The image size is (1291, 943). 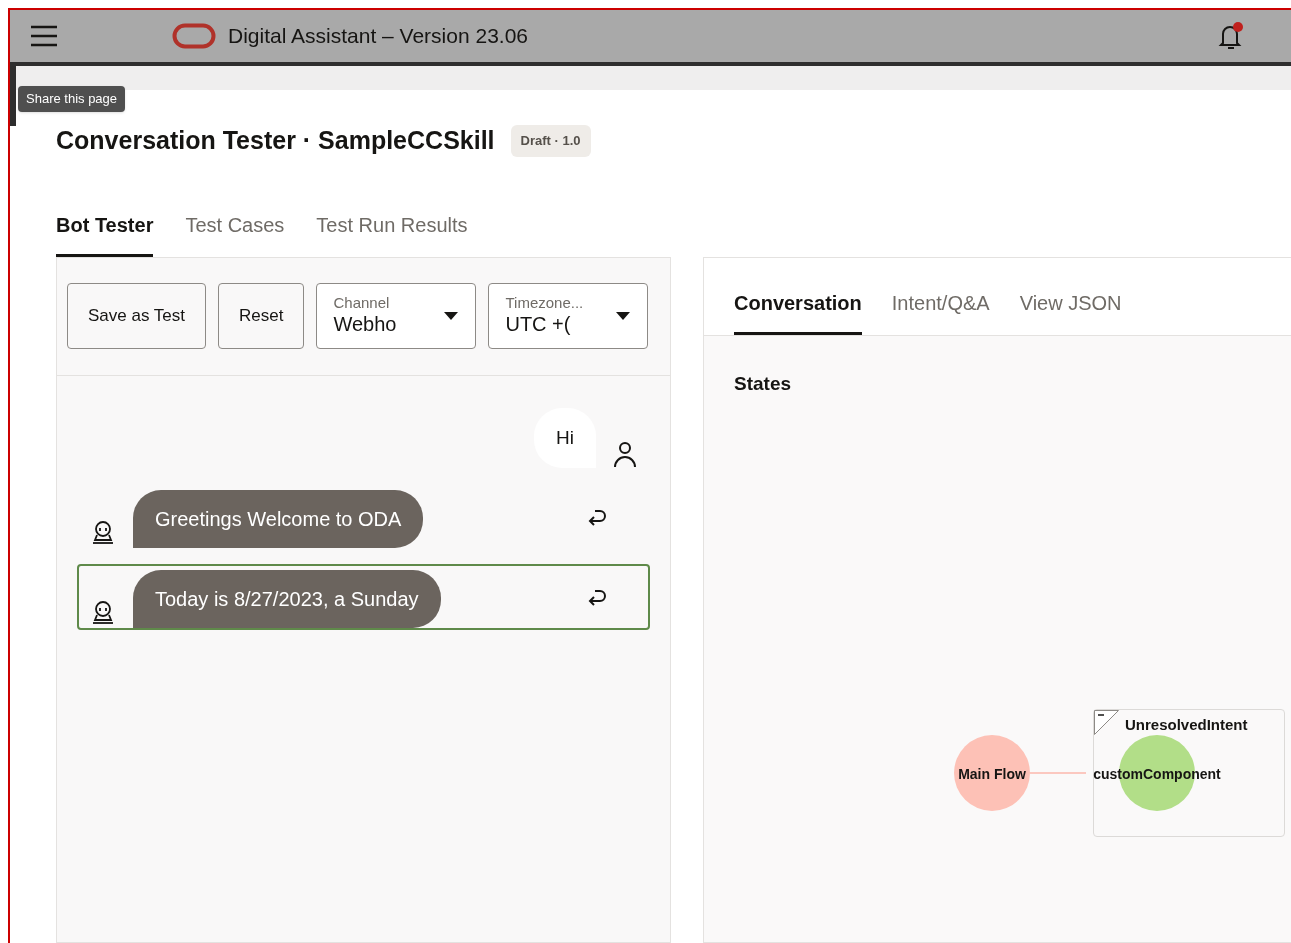 What do you see at coordinates (565, 437) in the screenshot?
I see `user-message: Hi` at bounding box center [565, 437].